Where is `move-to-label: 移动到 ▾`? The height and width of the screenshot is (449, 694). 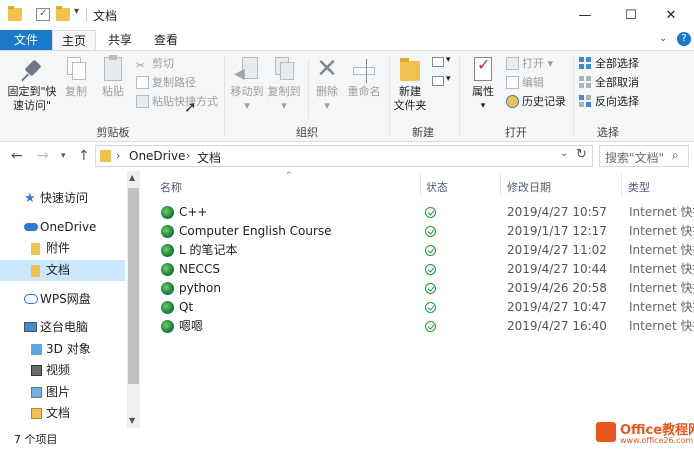
move-to-label: 移动到 ▾ is located at coordinates (247, 98).